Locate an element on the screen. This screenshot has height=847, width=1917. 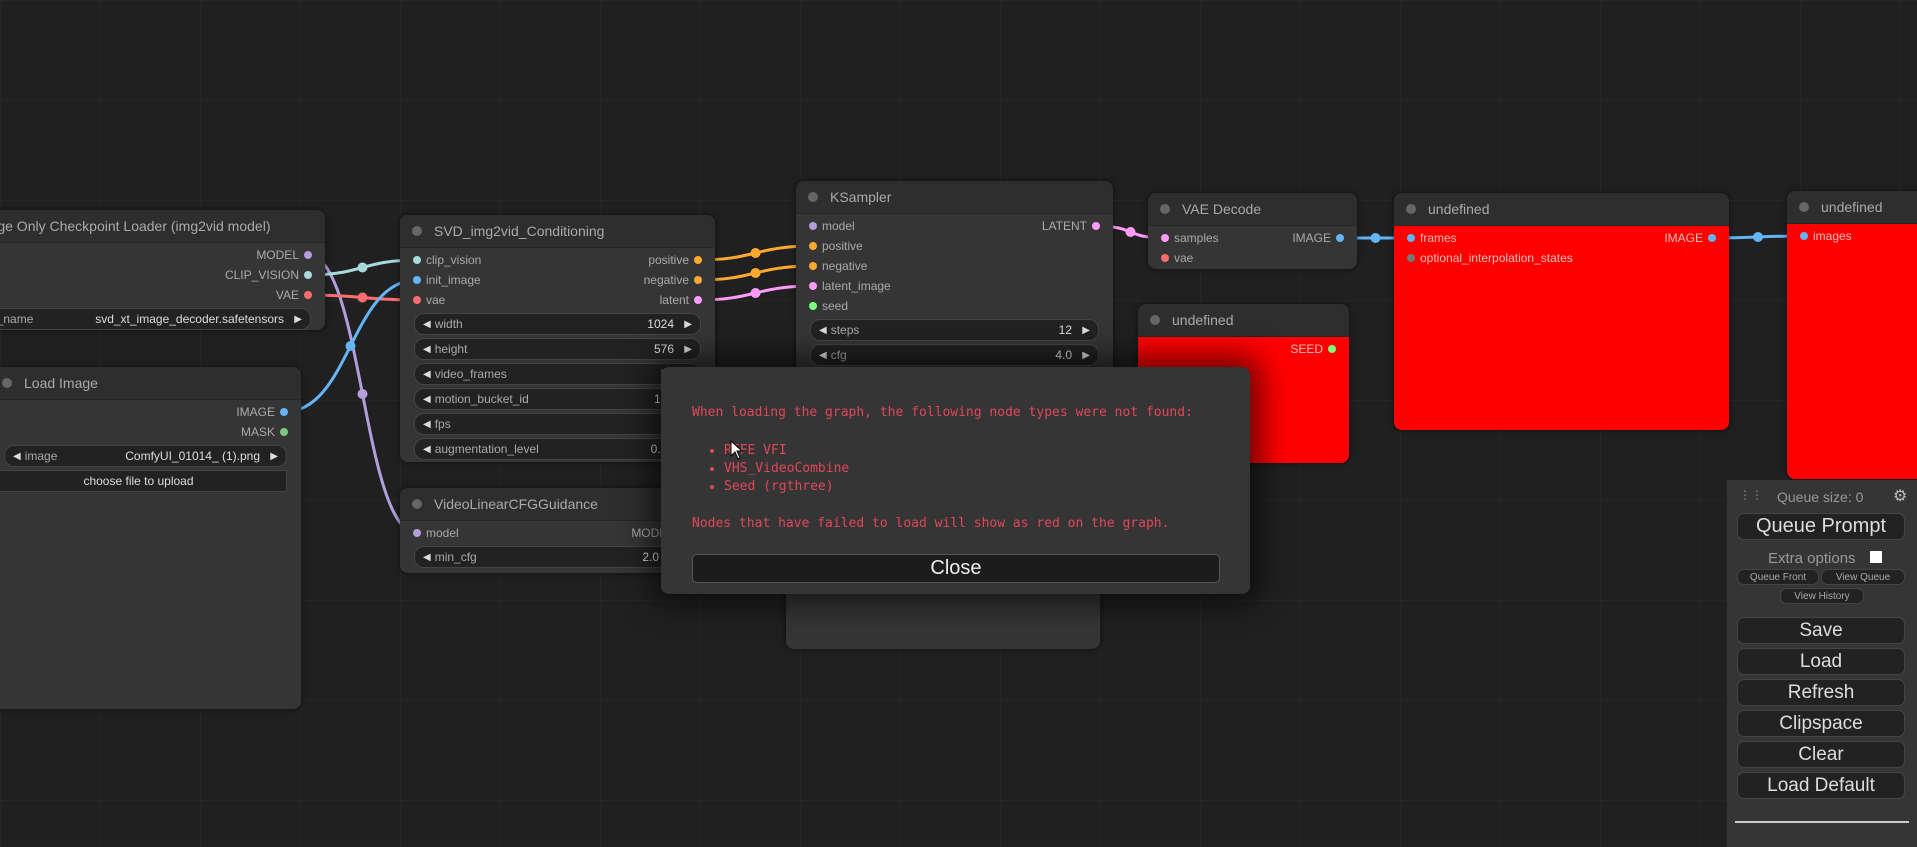
node-vaedec: VAE Decode samples IMAGE vae is located at coordinates (1252, 231).